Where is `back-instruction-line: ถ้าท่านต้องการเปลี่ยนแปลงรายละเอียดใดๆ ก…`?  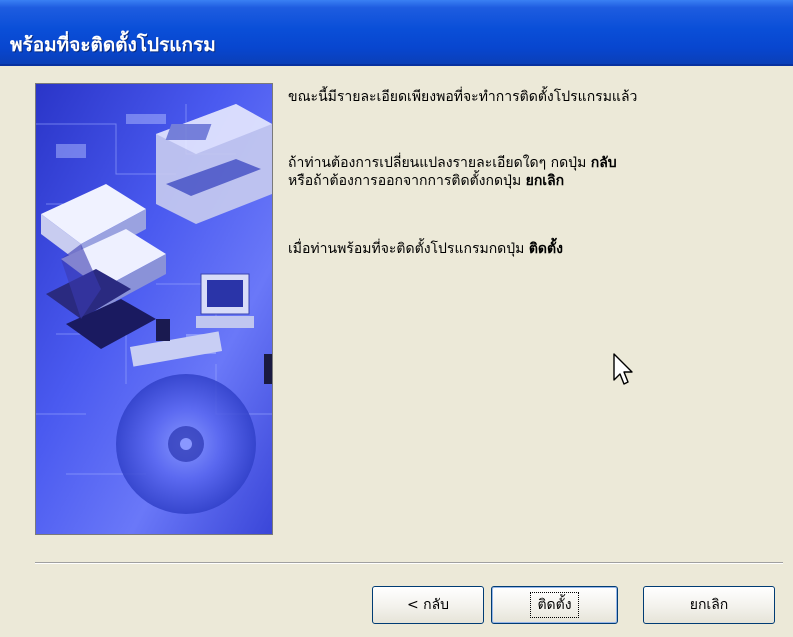 back-instruction-line: ถ้าท่านต้องการเปลี่ยนแปลงรายละเอียดใดๆ ก… is located at coordinates (535, 163).